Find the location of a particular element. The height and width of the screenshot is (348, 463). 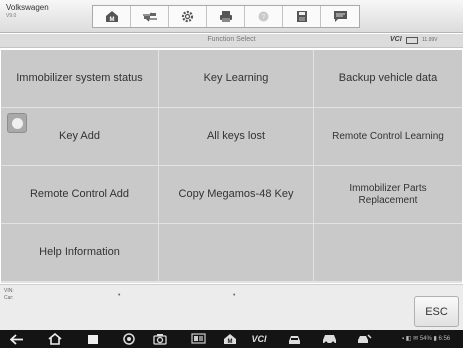

function-label: Key Add is located at coordinates (79, 135).